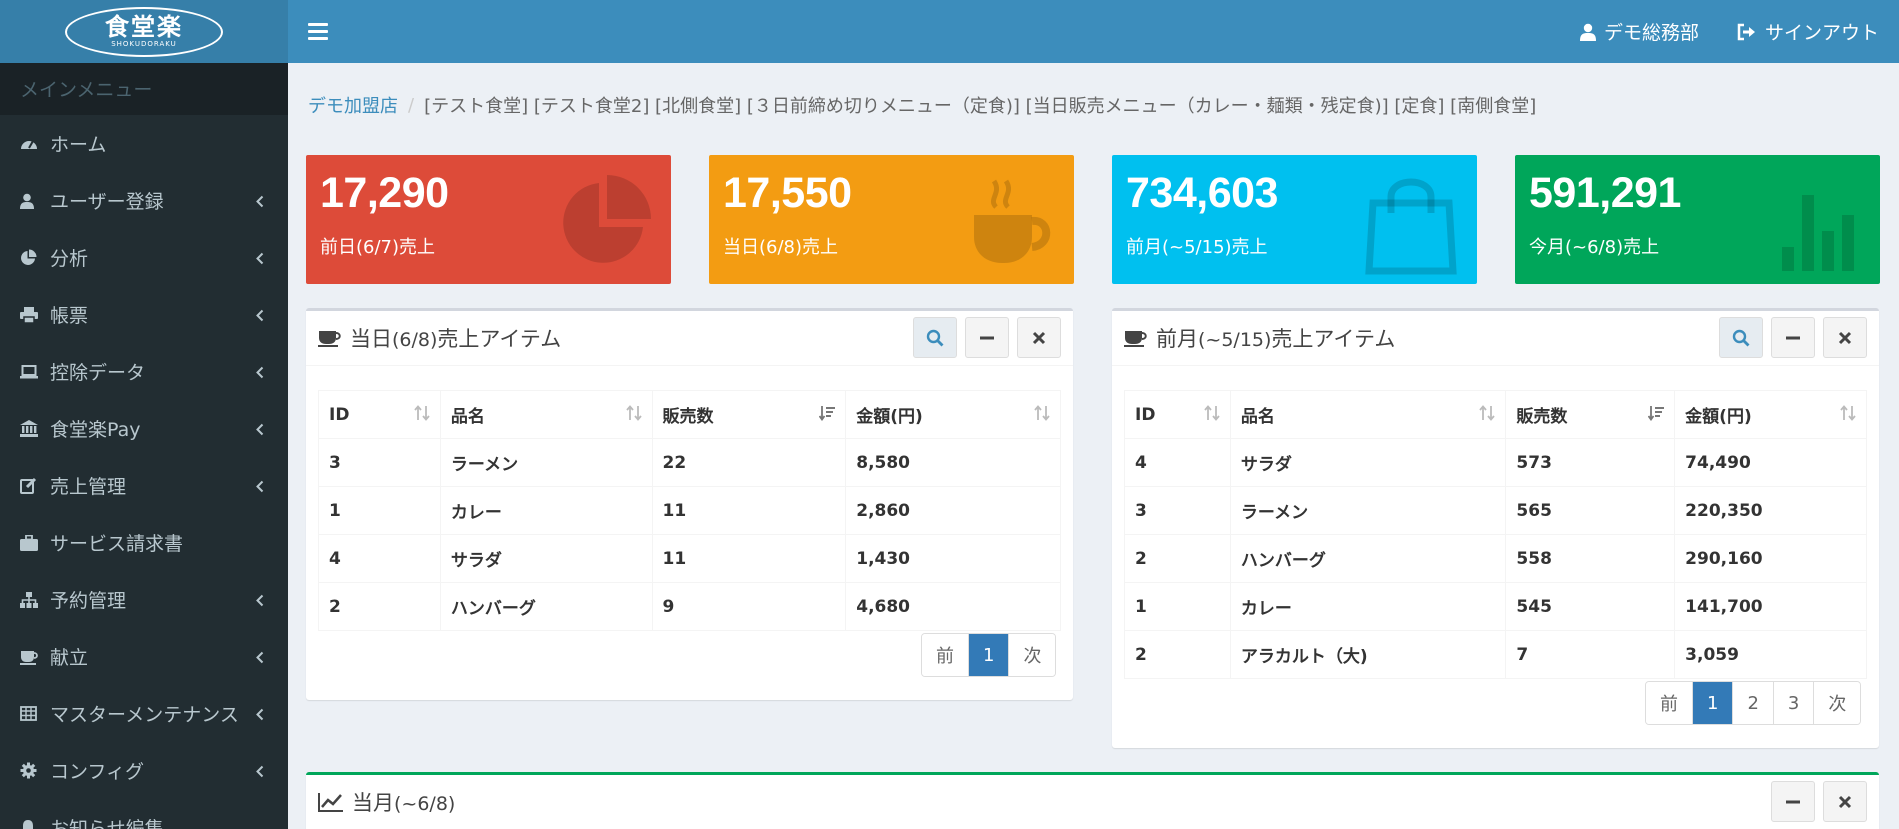  I want to click on bank-icon, so click(35, 428).